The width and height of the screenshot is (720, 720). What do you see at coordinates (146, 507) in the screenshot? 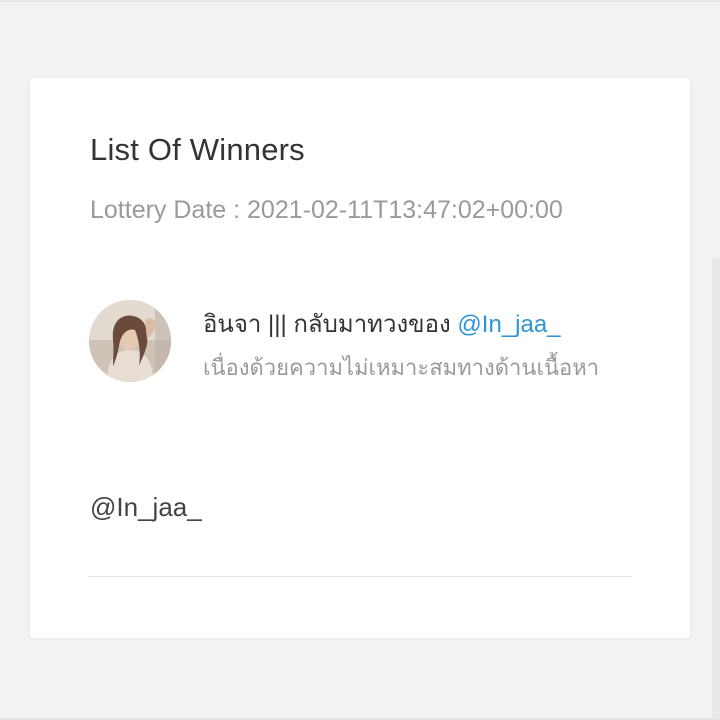
I see `winner-handle: @In_jaa_` at bounding box center [146, 507].